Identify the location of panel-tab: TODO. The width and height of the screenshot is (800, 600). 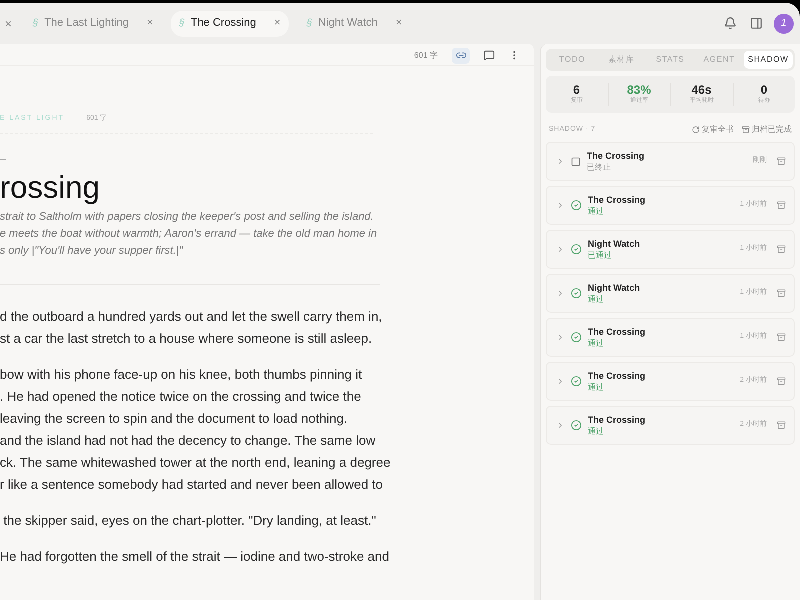
(572, 60).